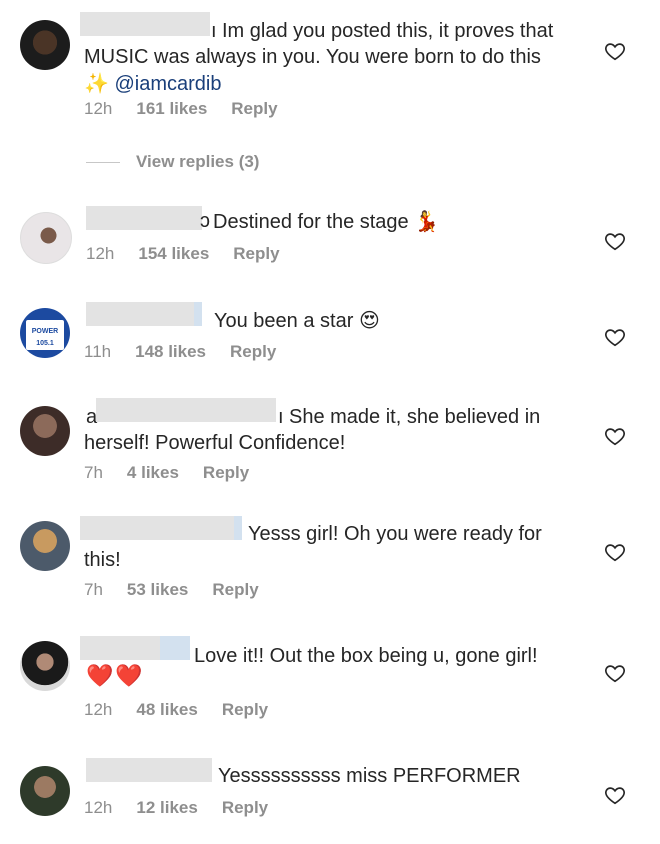 This screenshot has height=844, width=660. I want to click on comment-meta: 11h 148 likes Reply, so click(192, 352).